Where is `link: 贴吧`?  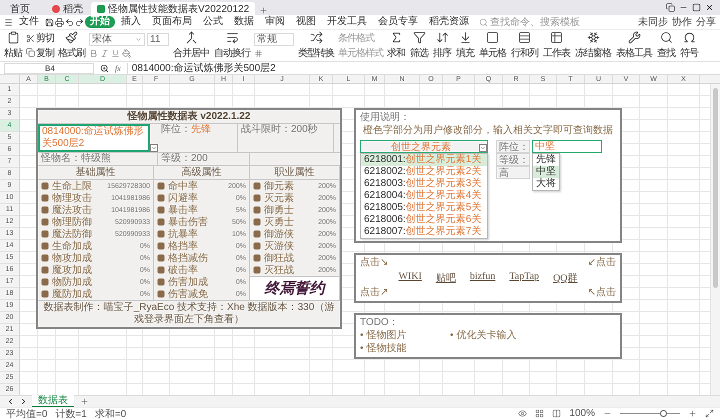 link: 贴吧 is located at coordinates (446, 278).